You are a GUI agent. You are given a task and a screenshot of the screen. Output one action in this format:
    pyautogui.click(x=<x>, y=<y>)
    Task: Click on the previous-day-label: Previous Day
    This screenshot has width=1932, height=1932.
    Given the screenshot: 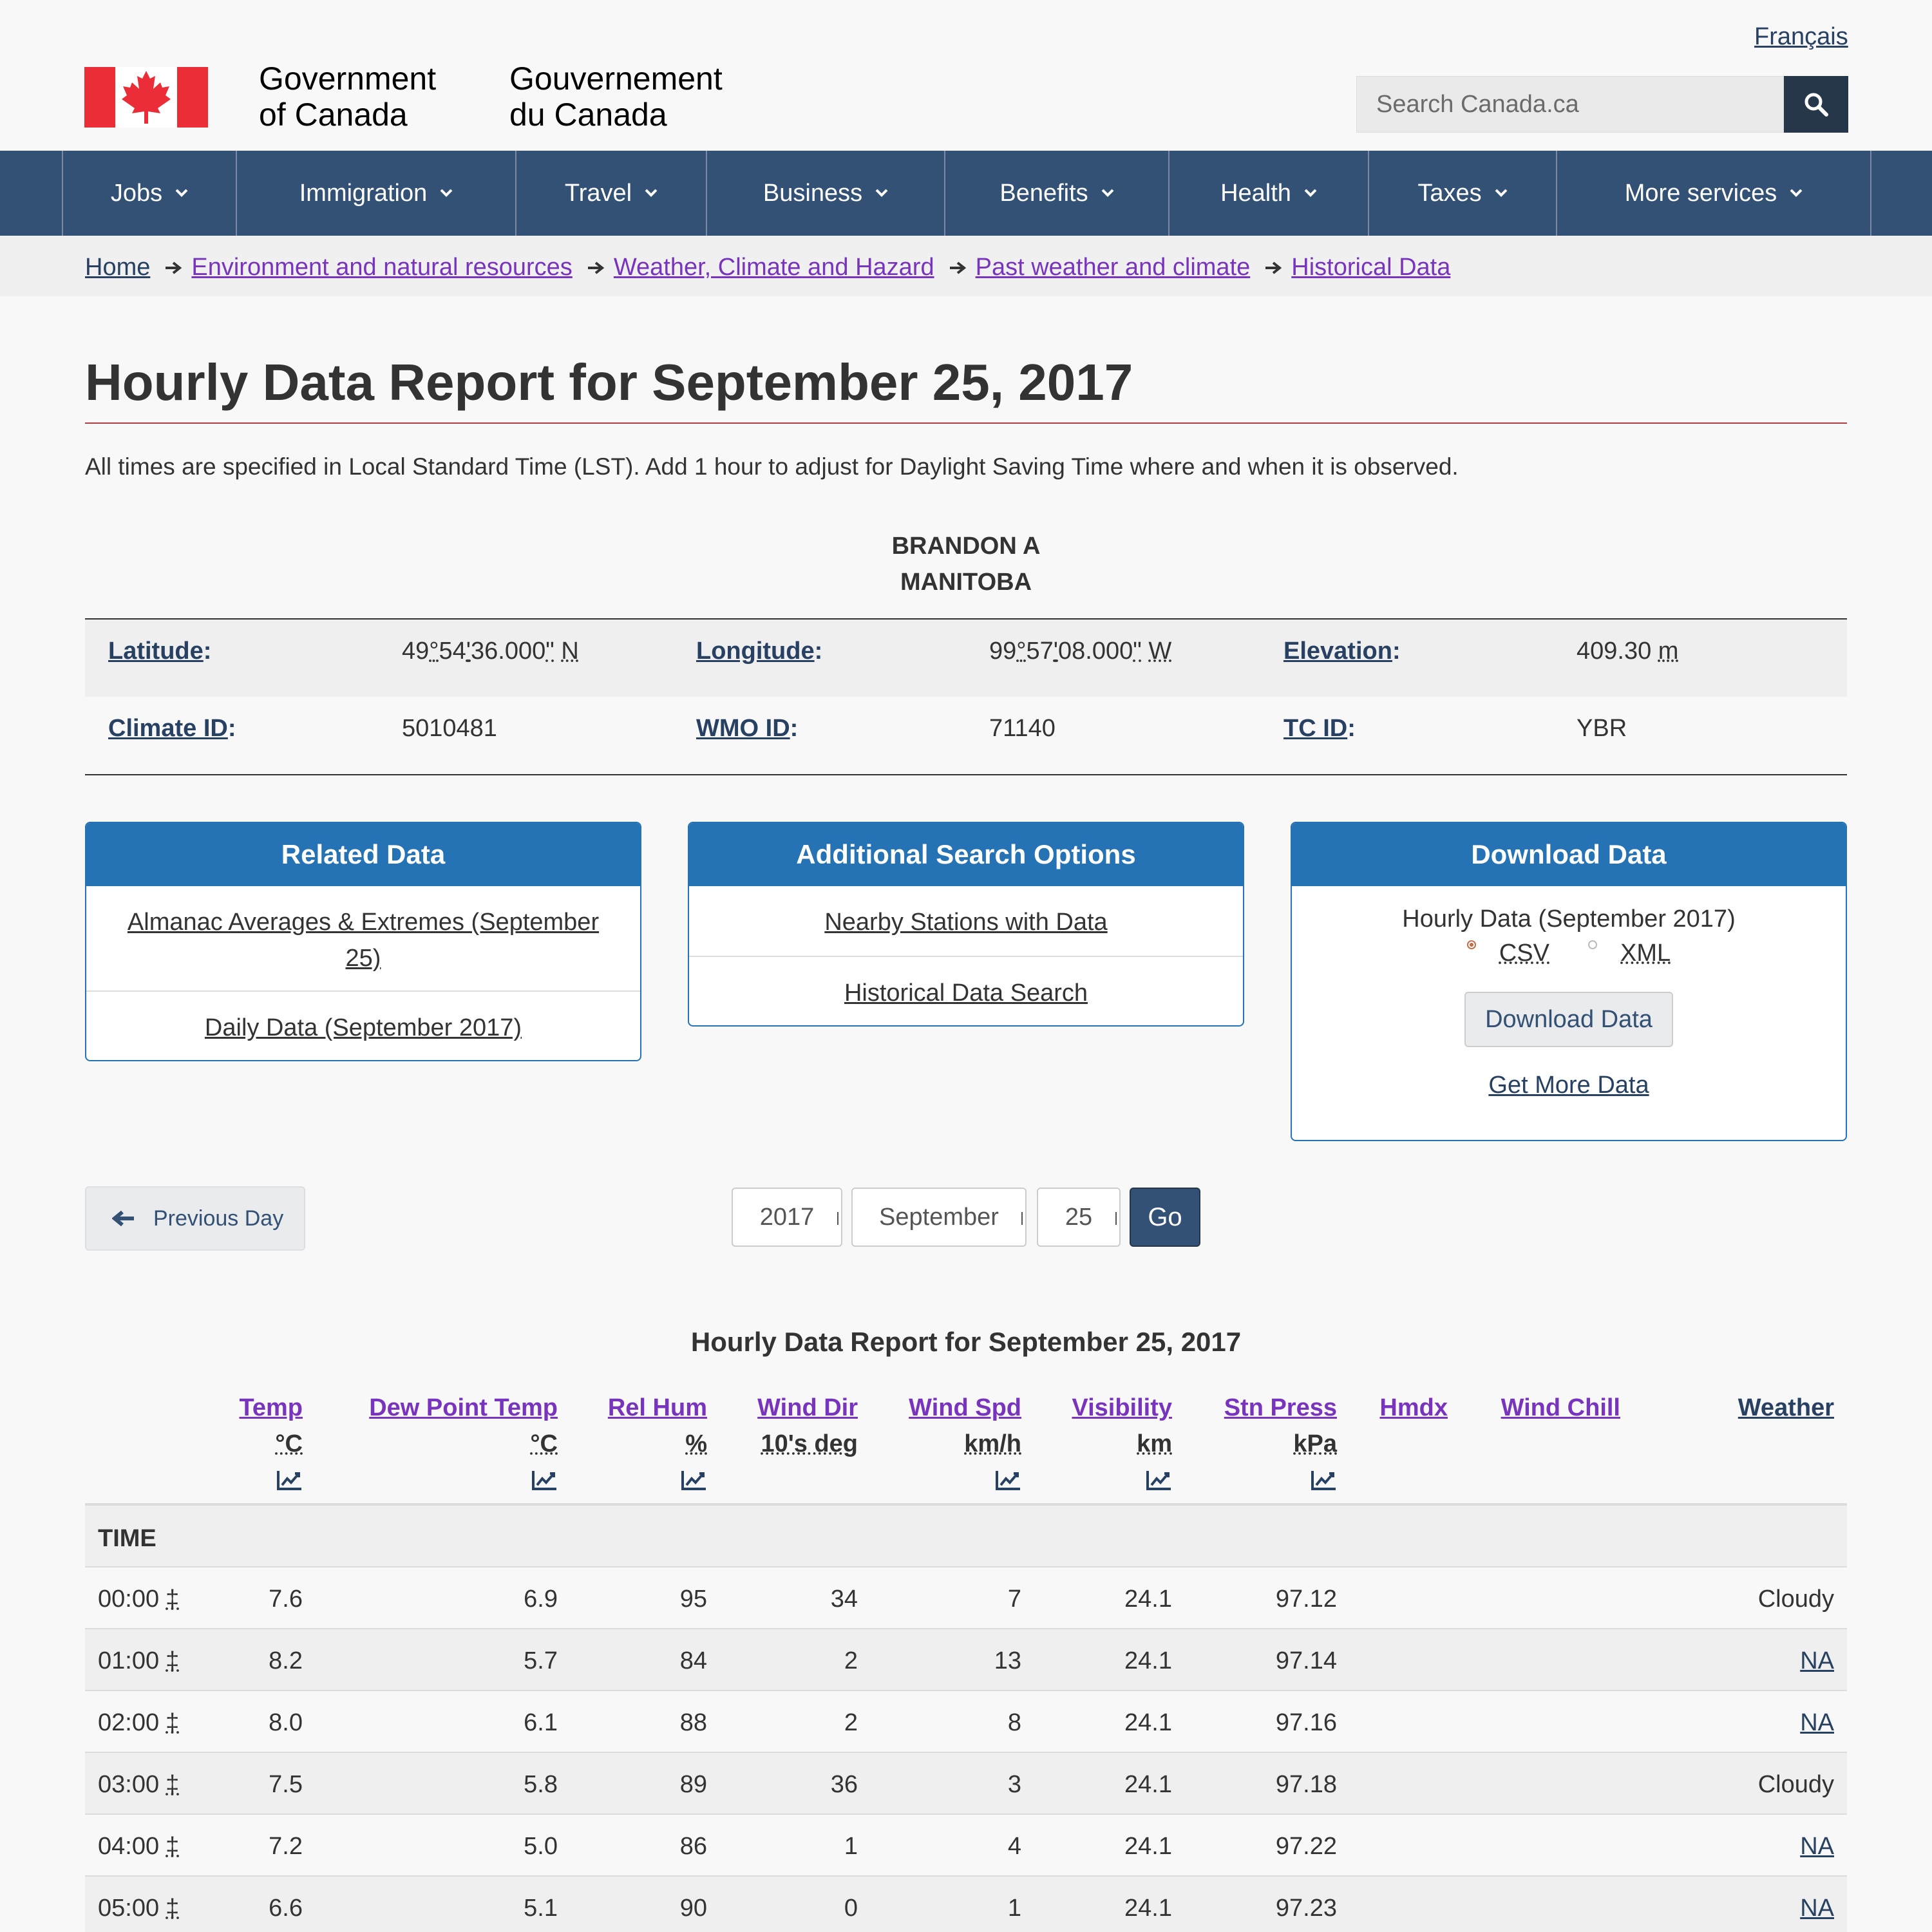 What is the action you would take?
    pyautogui.click(x=218, y=1219)
    